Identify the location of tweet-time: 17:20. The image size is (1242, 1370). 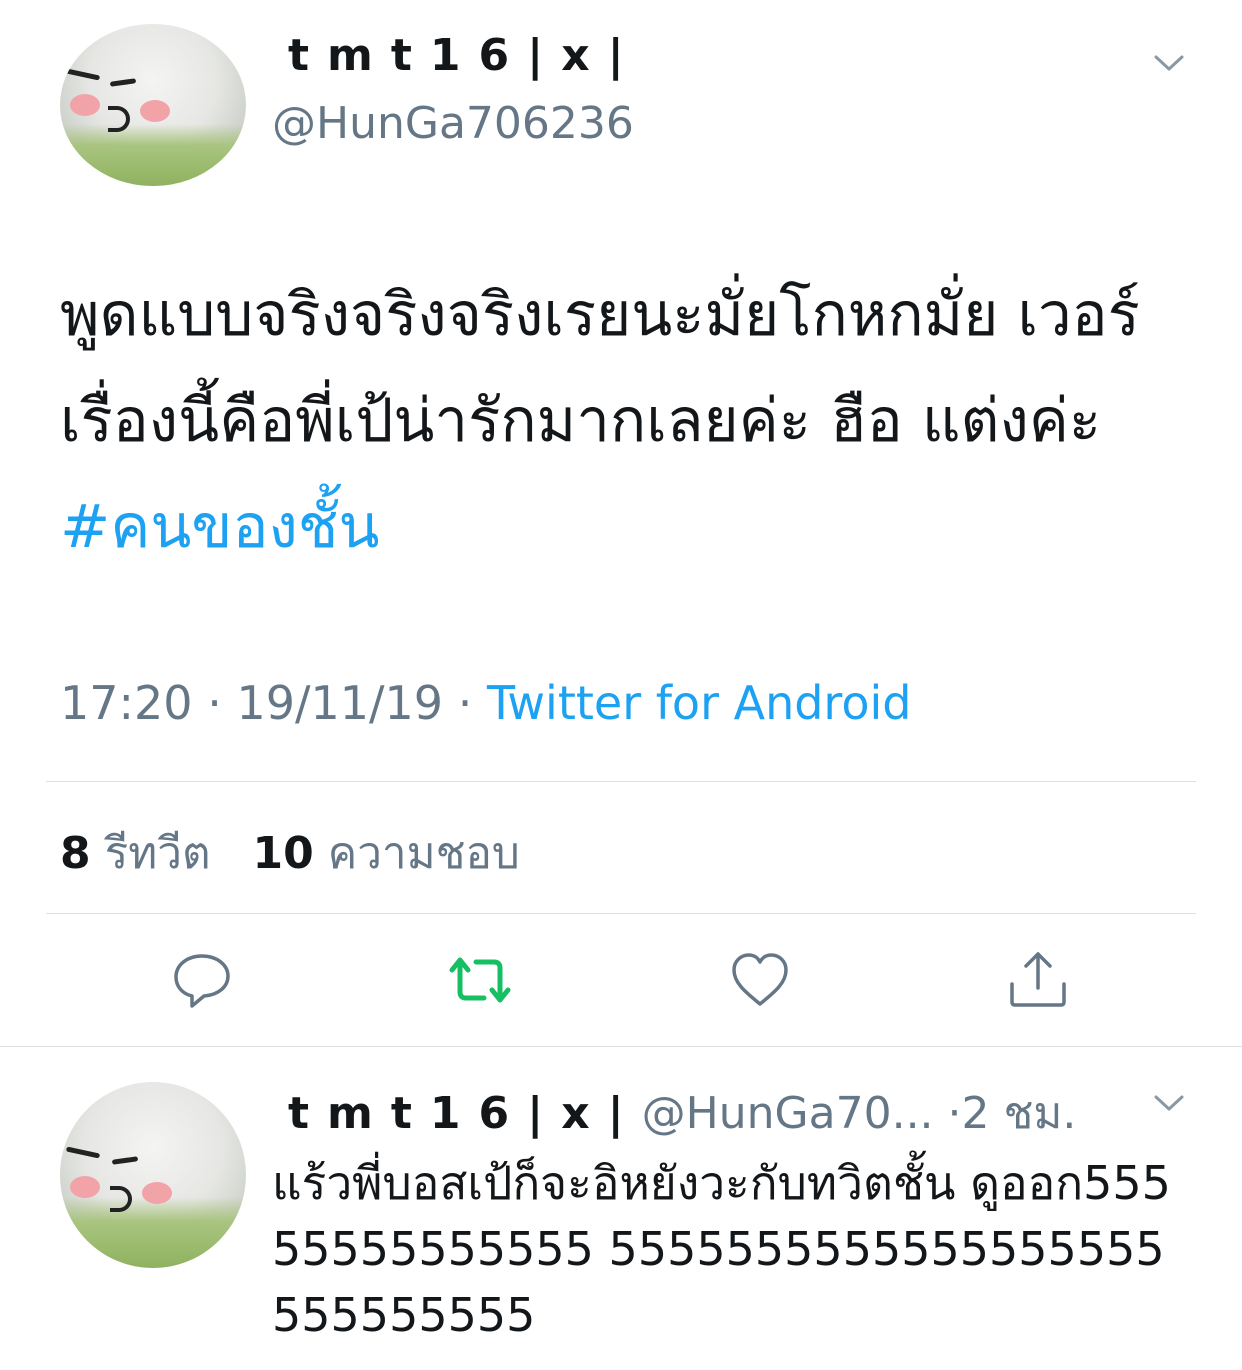
(126, 703).